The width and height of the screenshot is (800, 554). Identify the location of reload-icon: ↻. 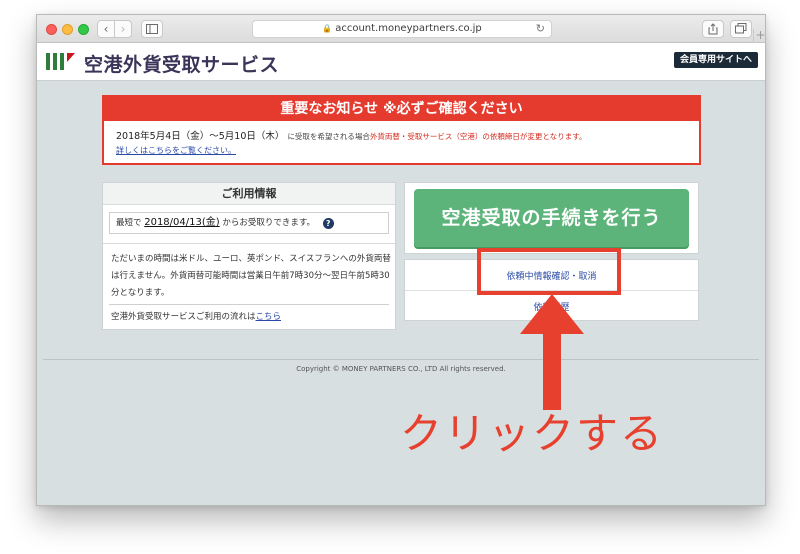
(540, 29).